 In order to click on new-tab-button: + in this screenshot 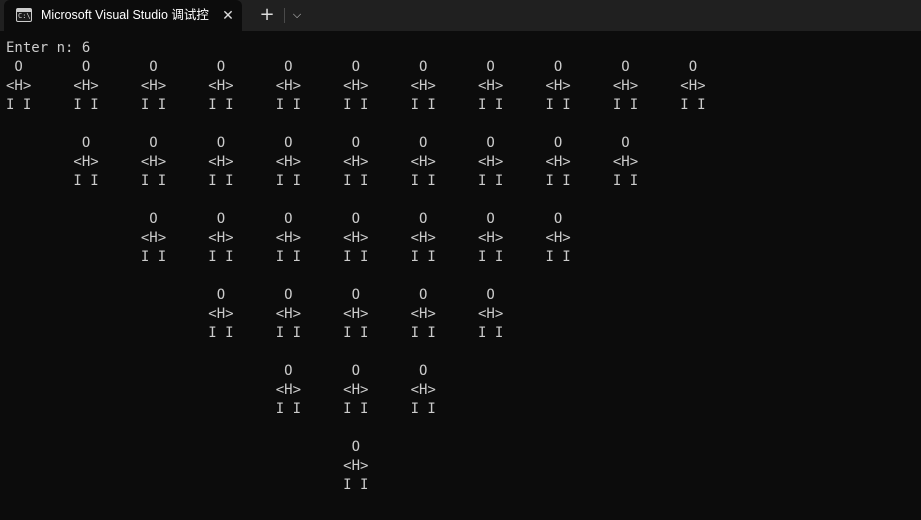, I will do `click(267, 15)`.